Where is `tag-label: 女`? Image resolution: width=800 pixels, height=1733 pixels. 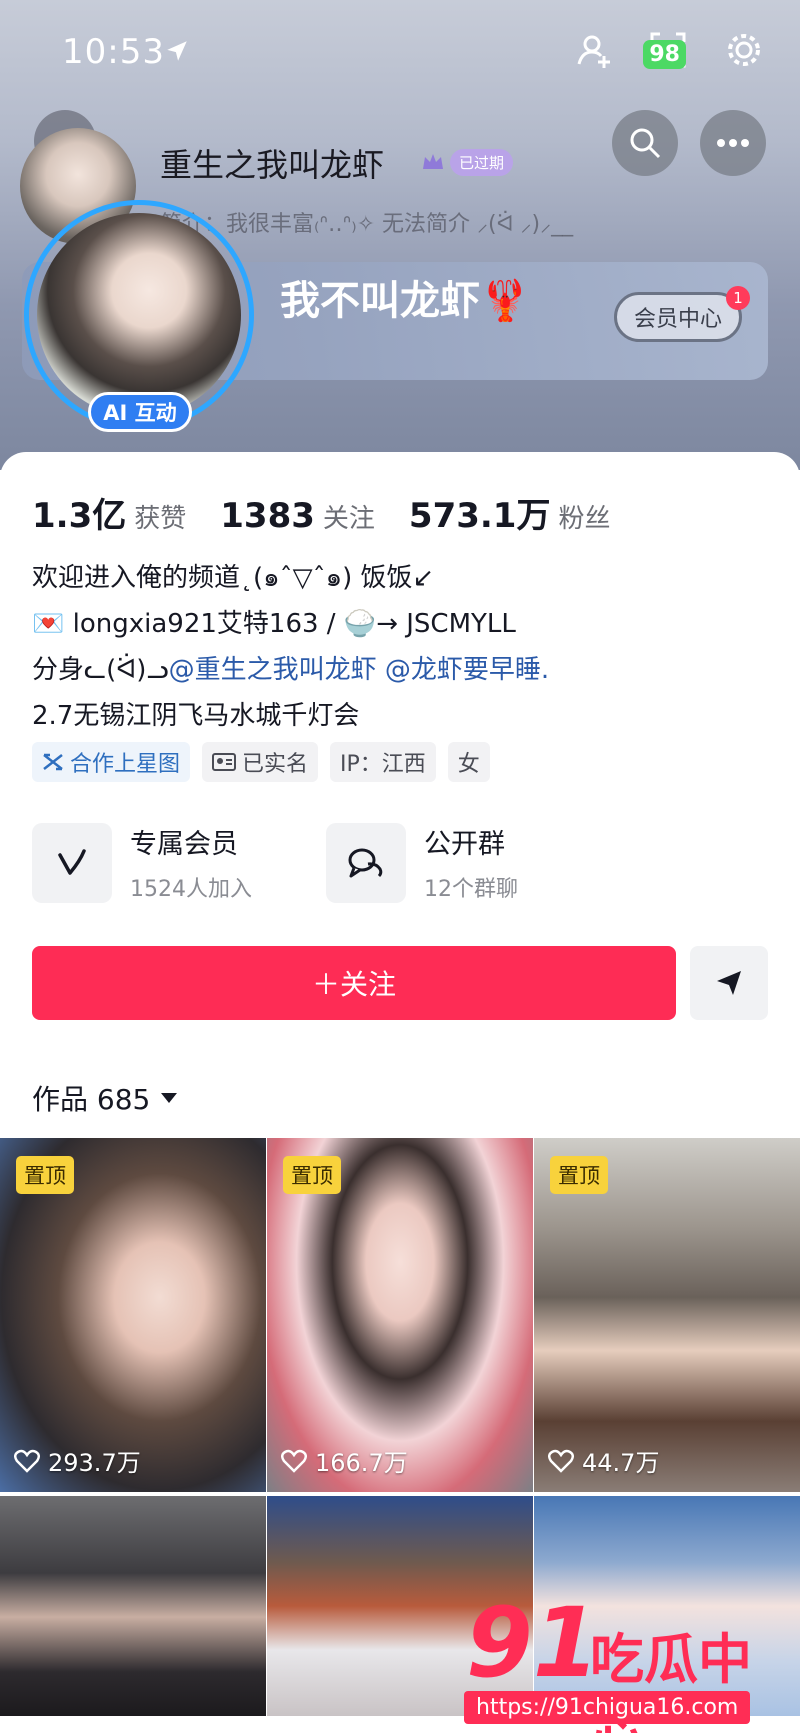
tag-label: 女 is located at coordinates (468, 764).